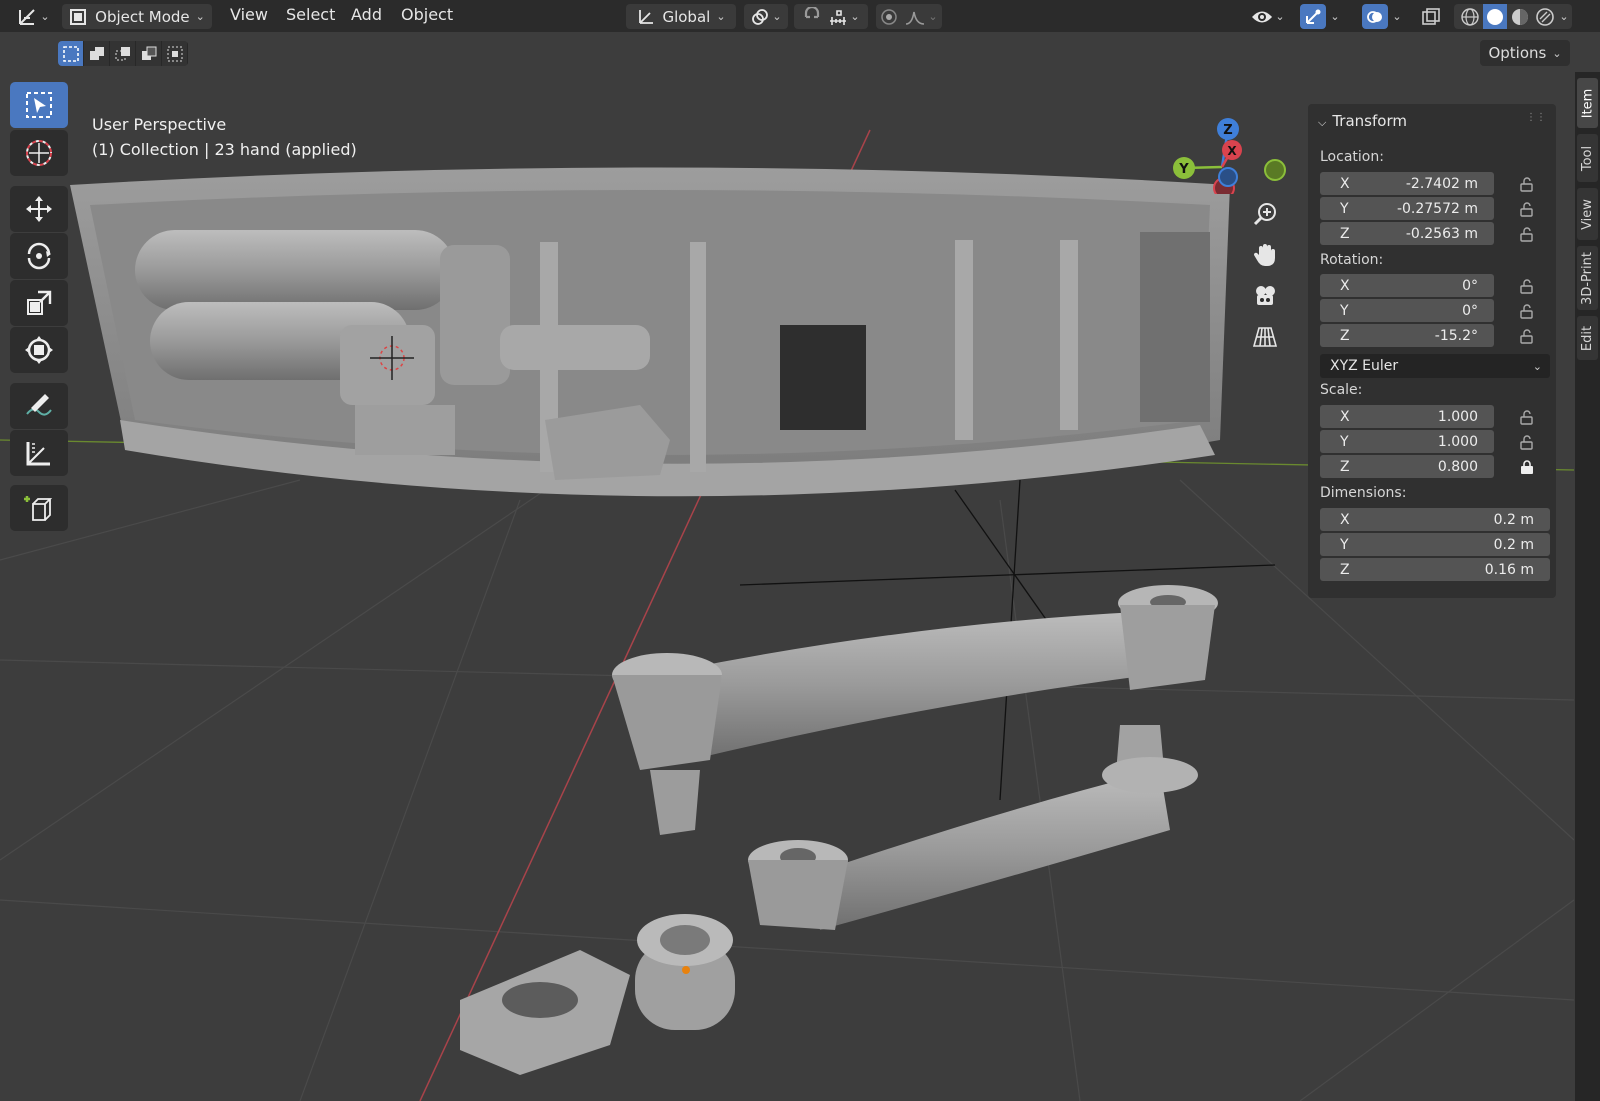 The height and width of the screenshot is (1101, 1600). I want to click on tab-tool: Tool, so click(1587, 158).